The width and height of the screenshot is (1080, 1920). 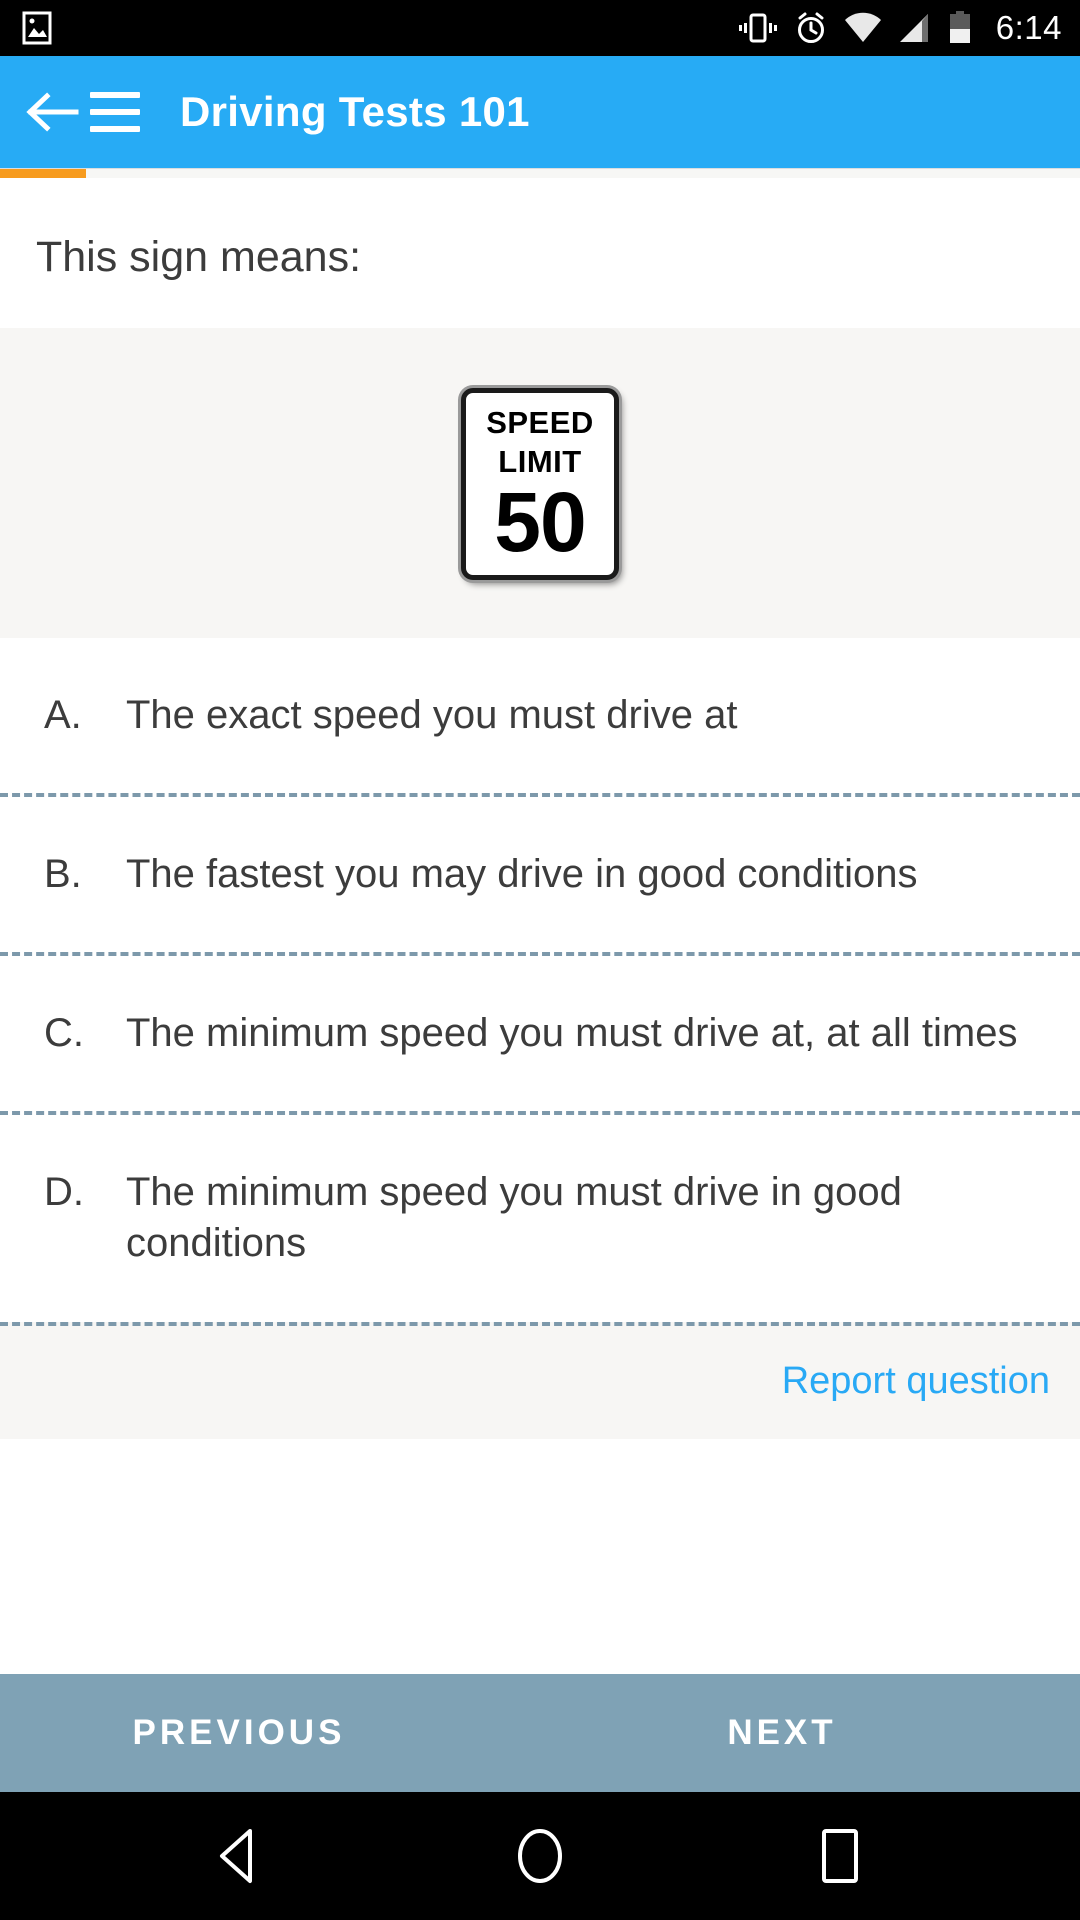 What do you see at coordinates (63, 714) in the screenshot?
I see `option-letter: A.` at bounding box center [63, 714].